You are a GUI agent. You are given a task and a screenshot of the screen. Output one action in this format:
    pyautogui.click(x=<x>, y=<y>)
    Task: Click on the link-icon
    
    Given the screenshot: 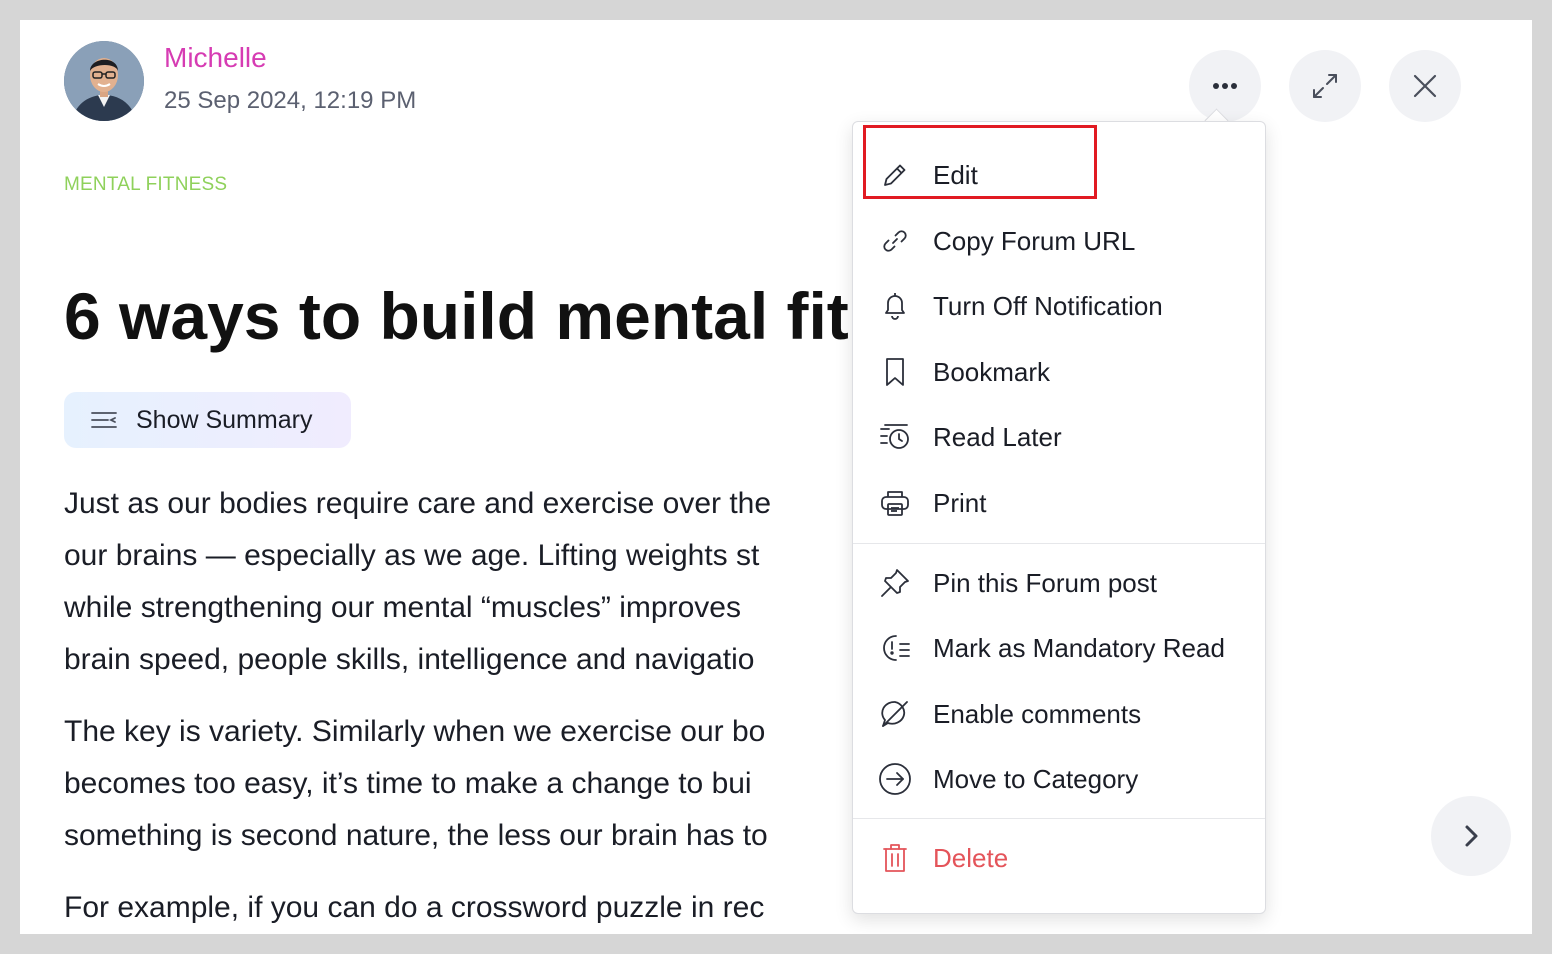 What is the action you would take?
    pyautogui.click(x=895, y=241)
    